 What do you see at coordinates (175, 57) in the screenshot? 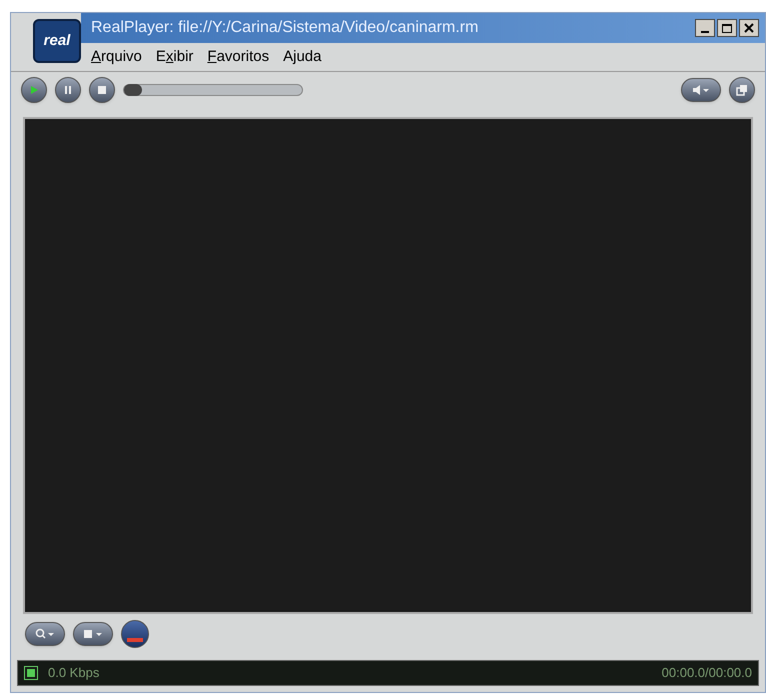
I see `menu-item: Exibir` at bounding box center [175, 57].